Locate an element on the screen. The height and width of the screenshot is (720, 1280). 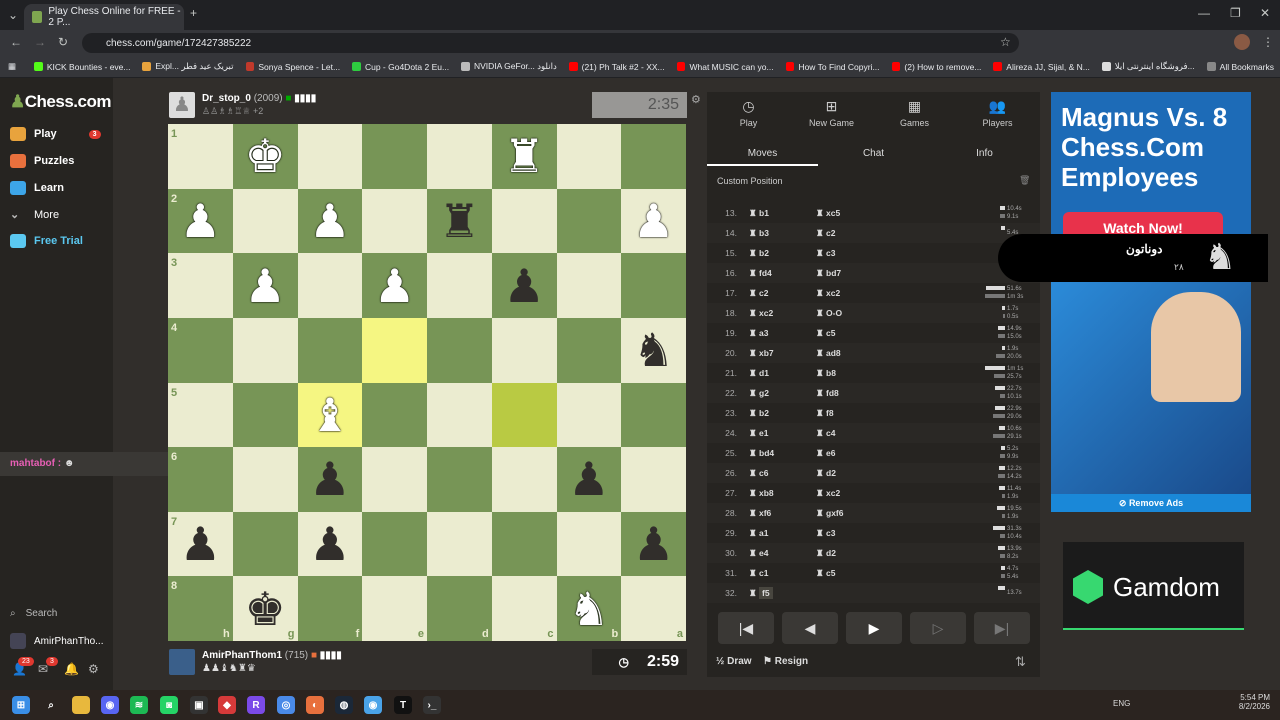
white-move: g2 is located at coordinates (764, 393).